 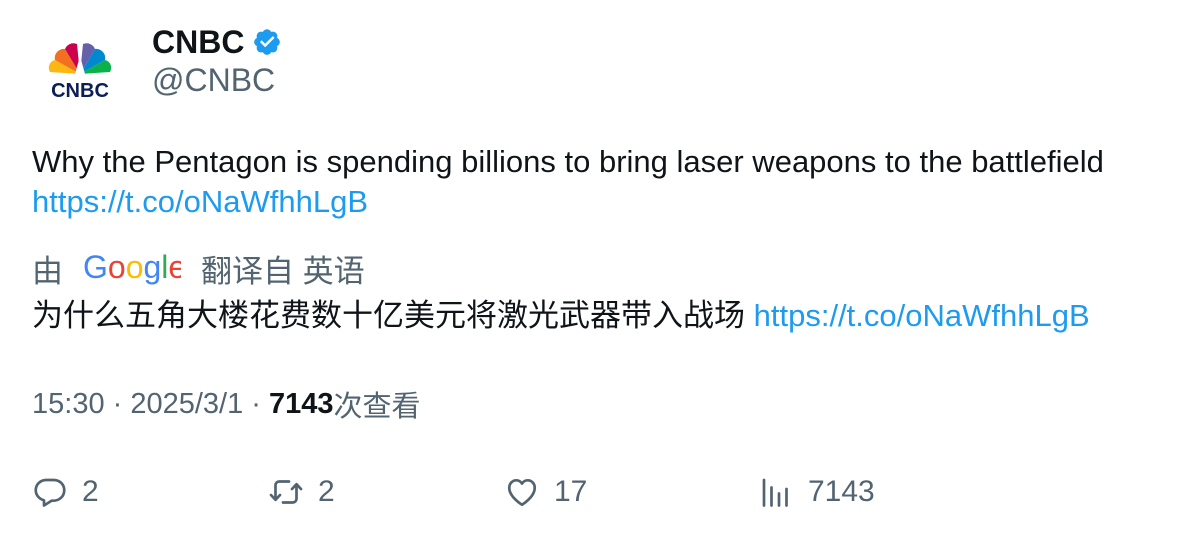 I want to click on views-count: 7143, so click(x=841, y=491).